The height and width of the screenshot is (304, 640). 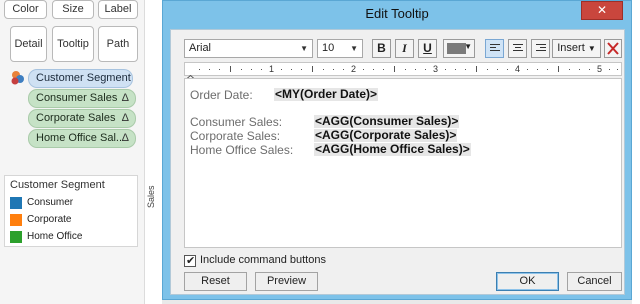 I want to click on close-icon: ✕, so click(x=602, y=10).